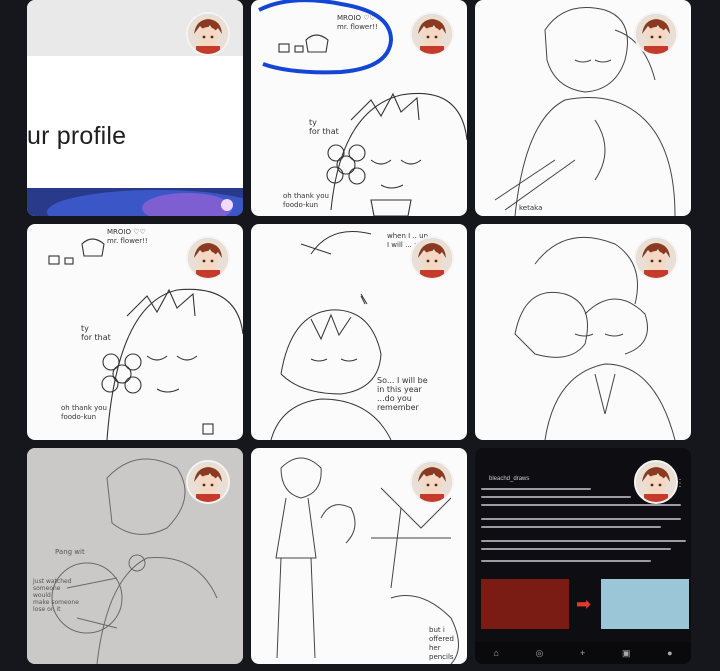 The width and height of the screenshot is (720, 671). Describe the element at coordinates (645, 604) in the screenshot. I see `post-image-after` at that location.